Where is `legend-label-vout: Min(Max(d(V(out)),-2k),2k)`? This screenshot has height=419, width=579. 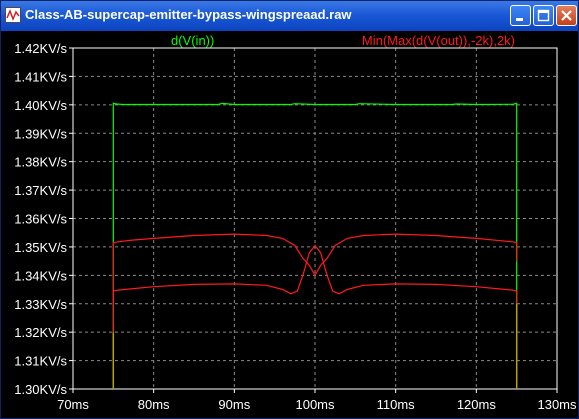 legend-label-vout: Min(Max(d(V(out)),-2k),2k) is located at coordinates (438, 40).